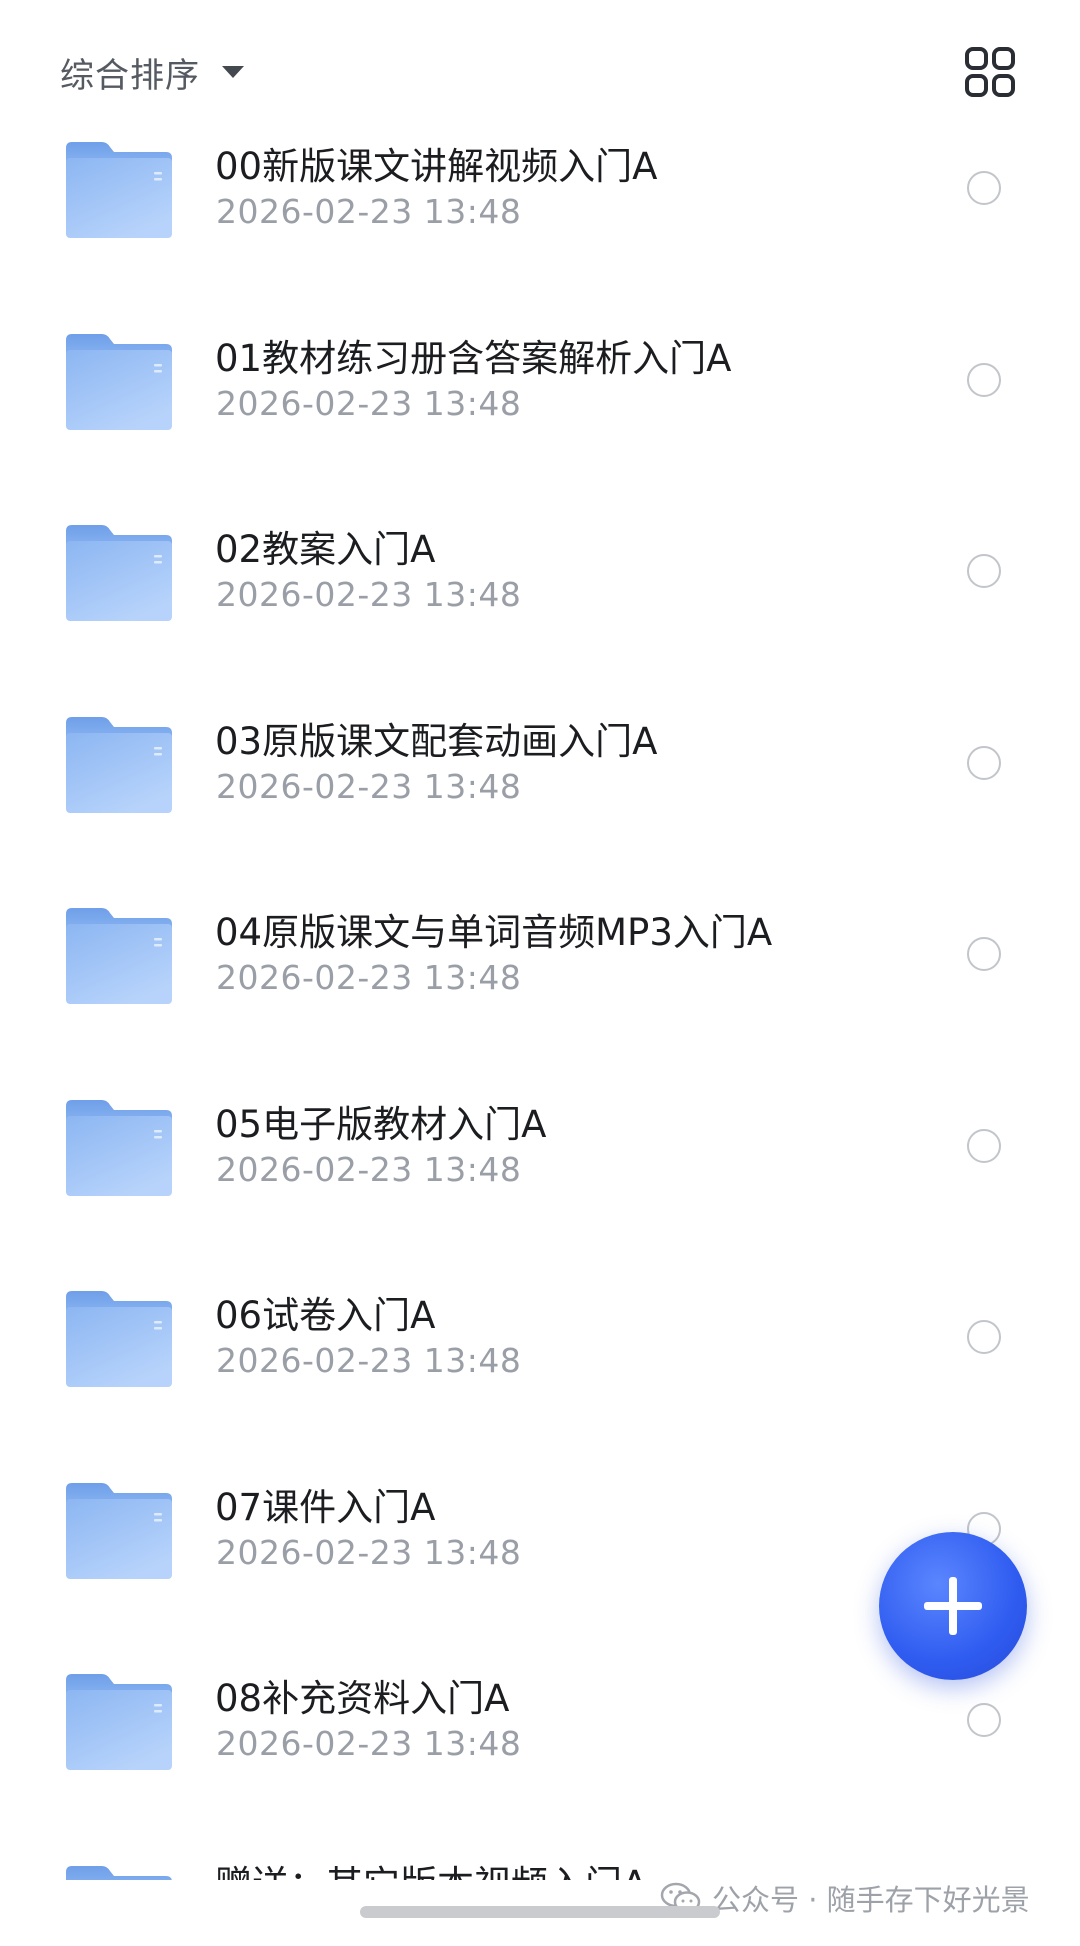 Image resolution: width=1080 pixels, height=1946 pixels. What do you see at coordinates (362, 1698) in the screenshot?
I see `file-name: 08补充资料入门A` at bounding box center [362, 1698].